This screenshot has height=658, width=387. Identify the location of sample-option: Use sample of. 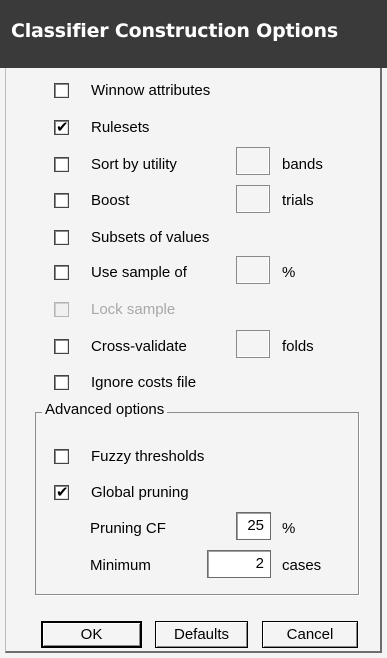
(120, 272).